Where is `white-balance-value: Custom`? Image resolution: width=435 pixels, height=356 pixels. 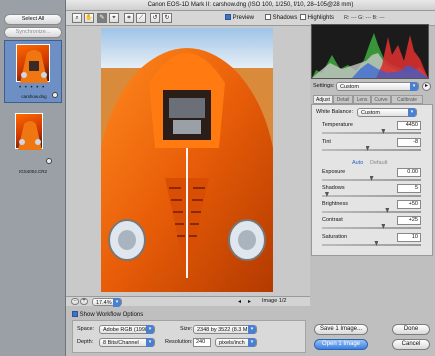 white-balance-value: Custom is located at coordinates (370, 113).